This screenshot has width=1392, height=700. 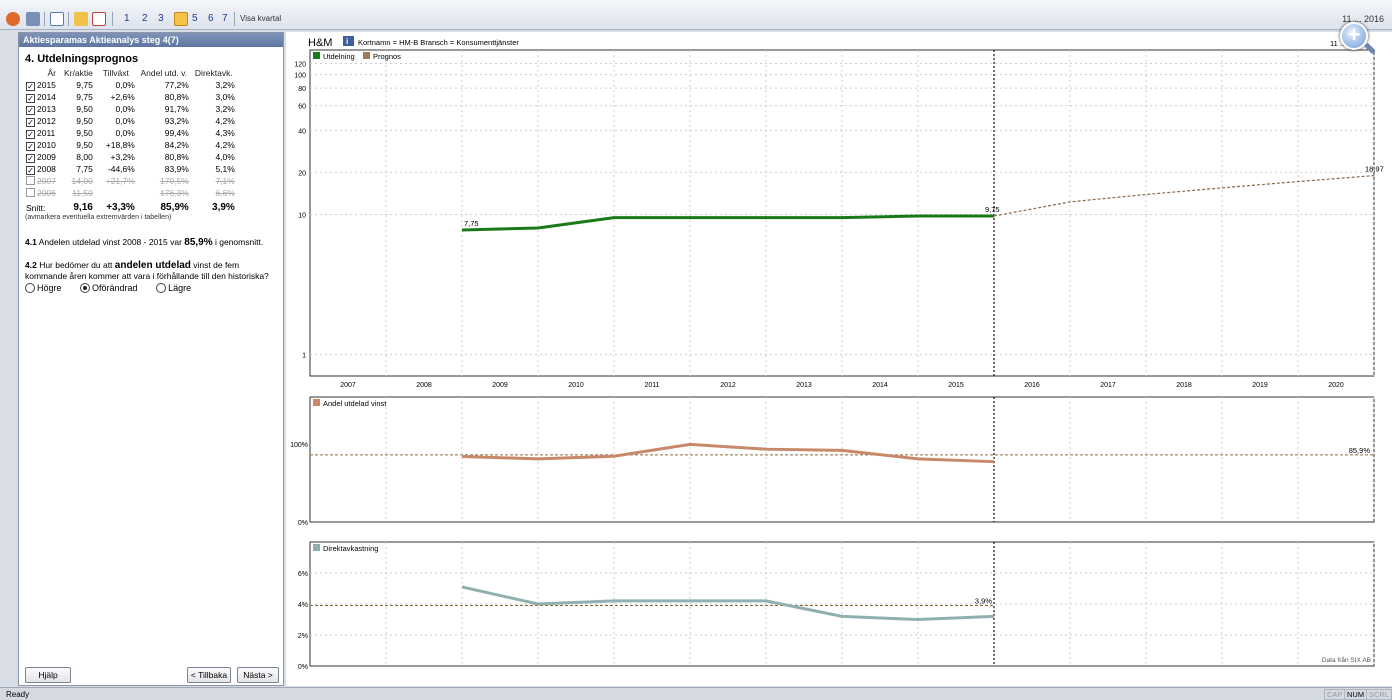 I want to click on document-icon, so click(x=99, y=19).